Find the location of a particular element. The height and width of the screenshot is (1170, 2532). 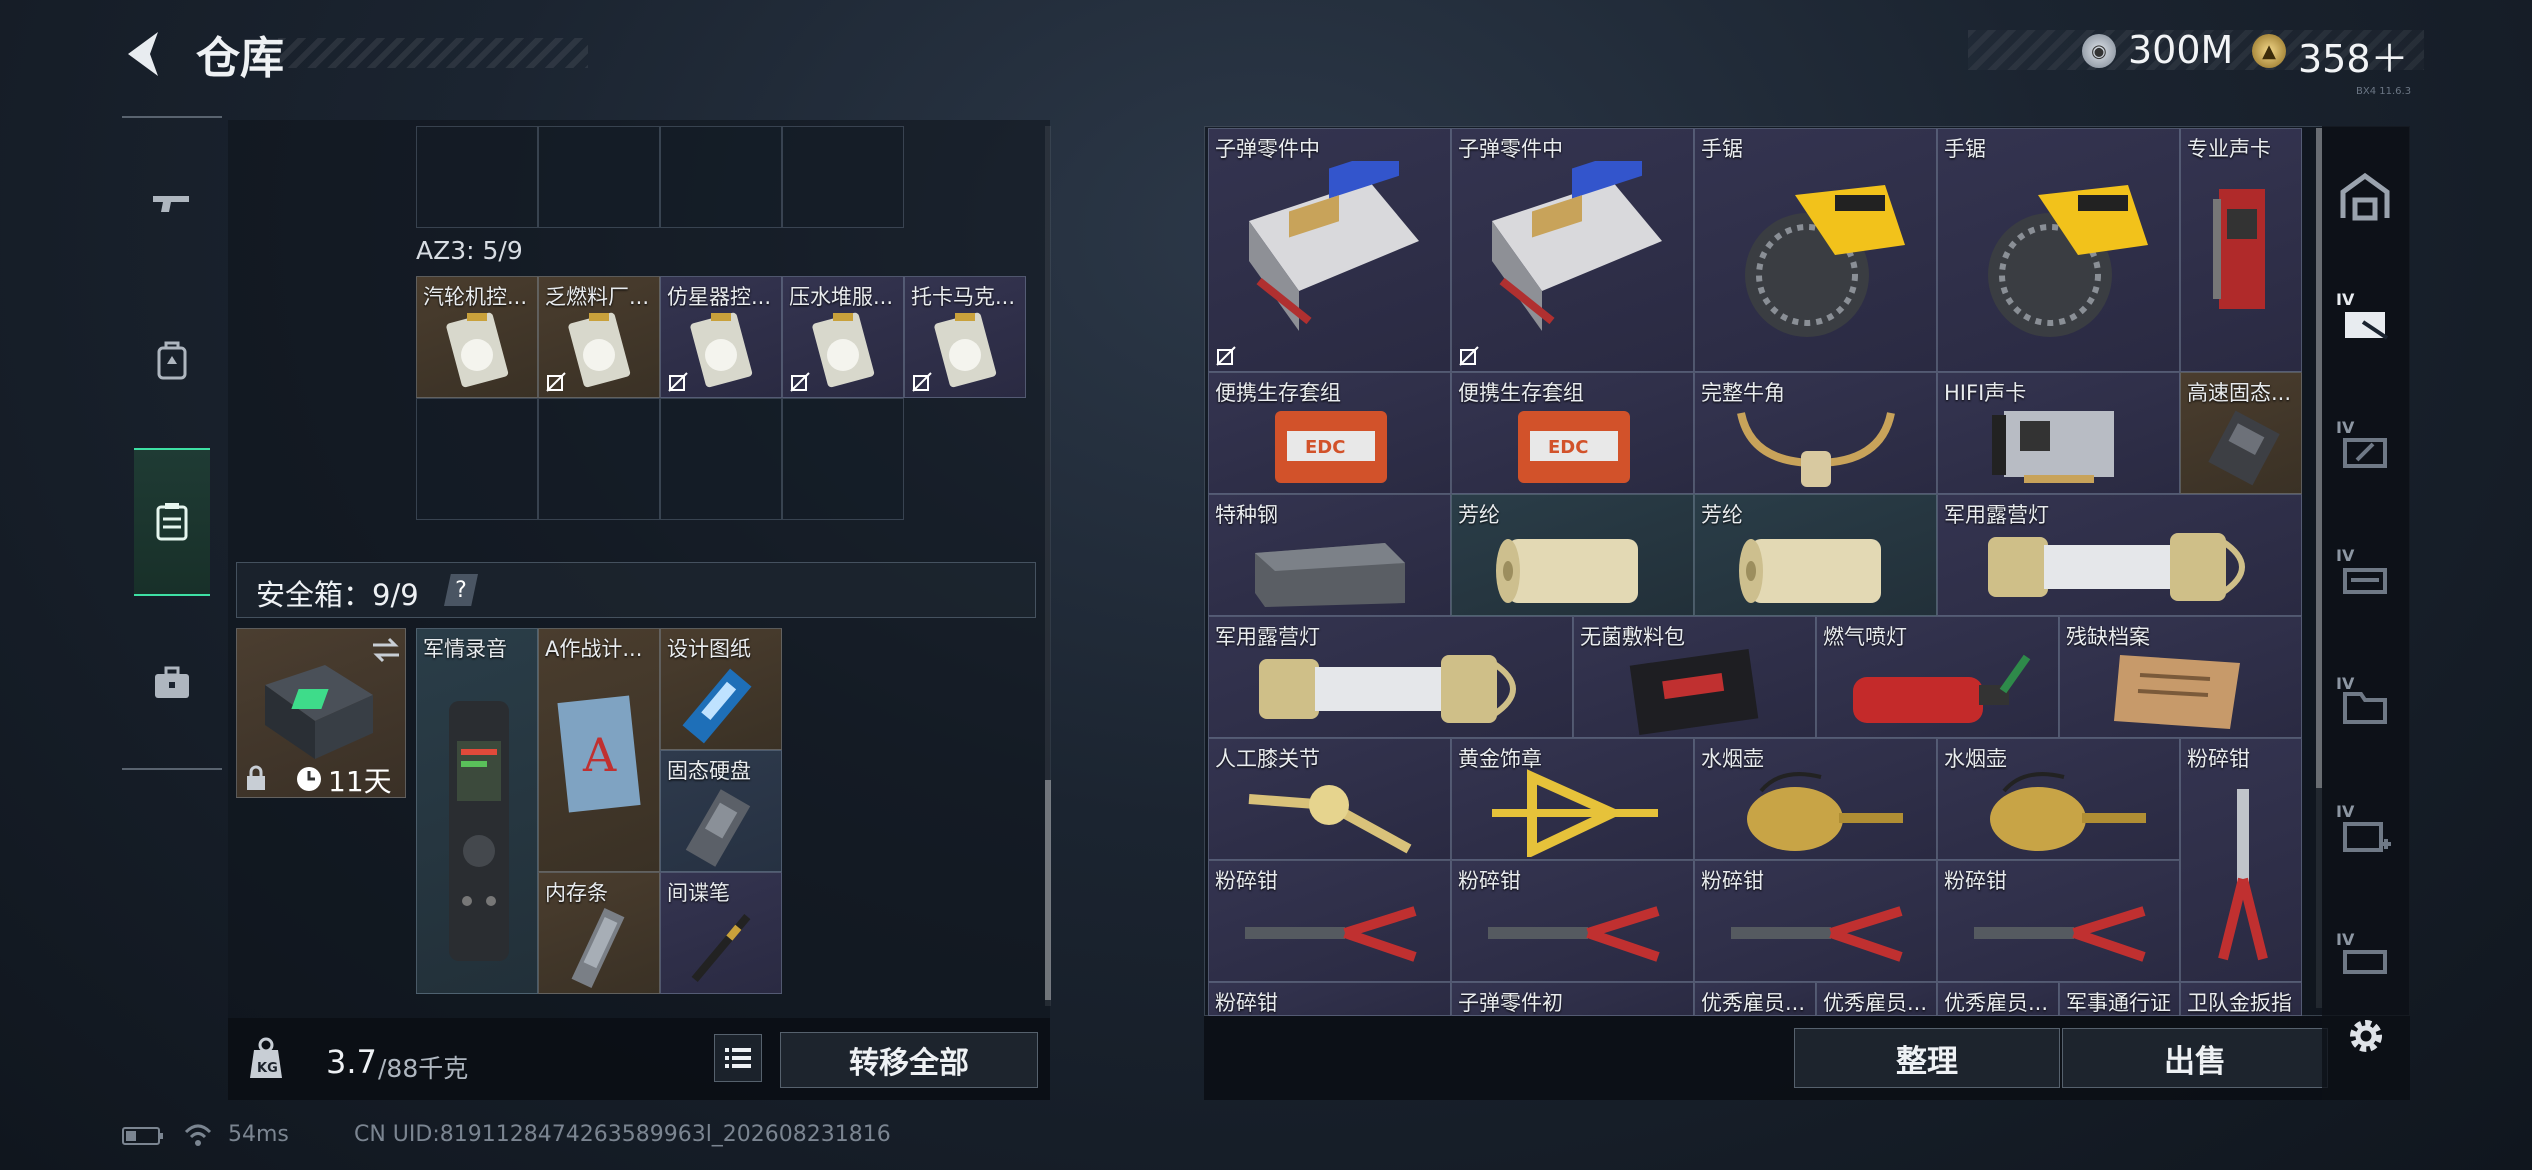

rail-toolbox is located at coordinates (172, 683).